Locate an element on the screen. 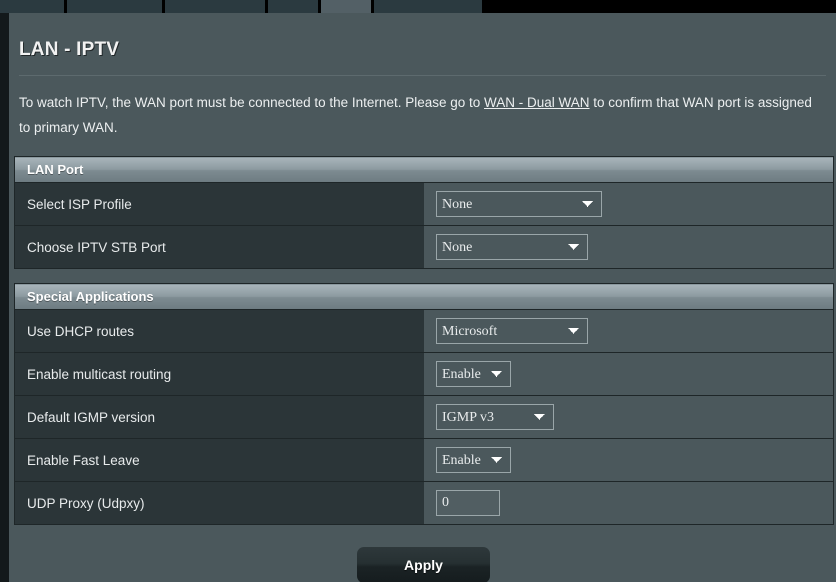 The width and height of the screenshot is (836, 582). top-navigation-tabs is located at coordinates (418, 6).